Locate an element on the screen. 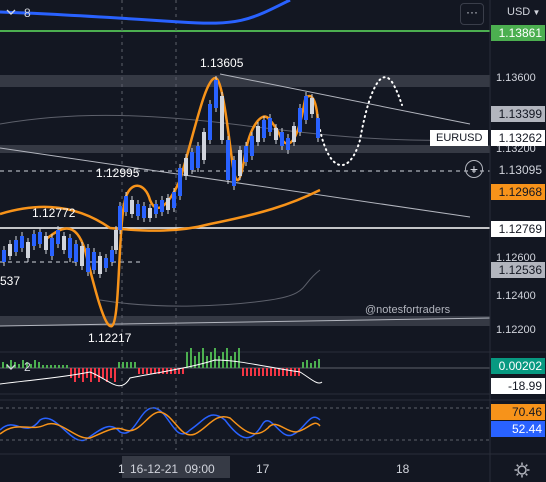 This screenshot has width=546, height=482. macd-histogram is located at coordinates (161, 365).